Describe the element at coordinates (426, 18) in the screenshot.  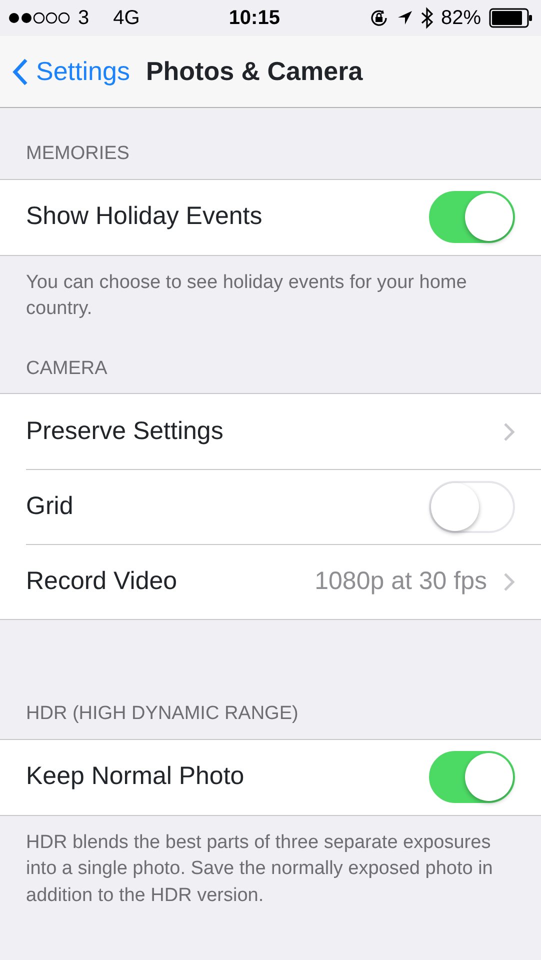
I see `bluetooth-icon` at that location.